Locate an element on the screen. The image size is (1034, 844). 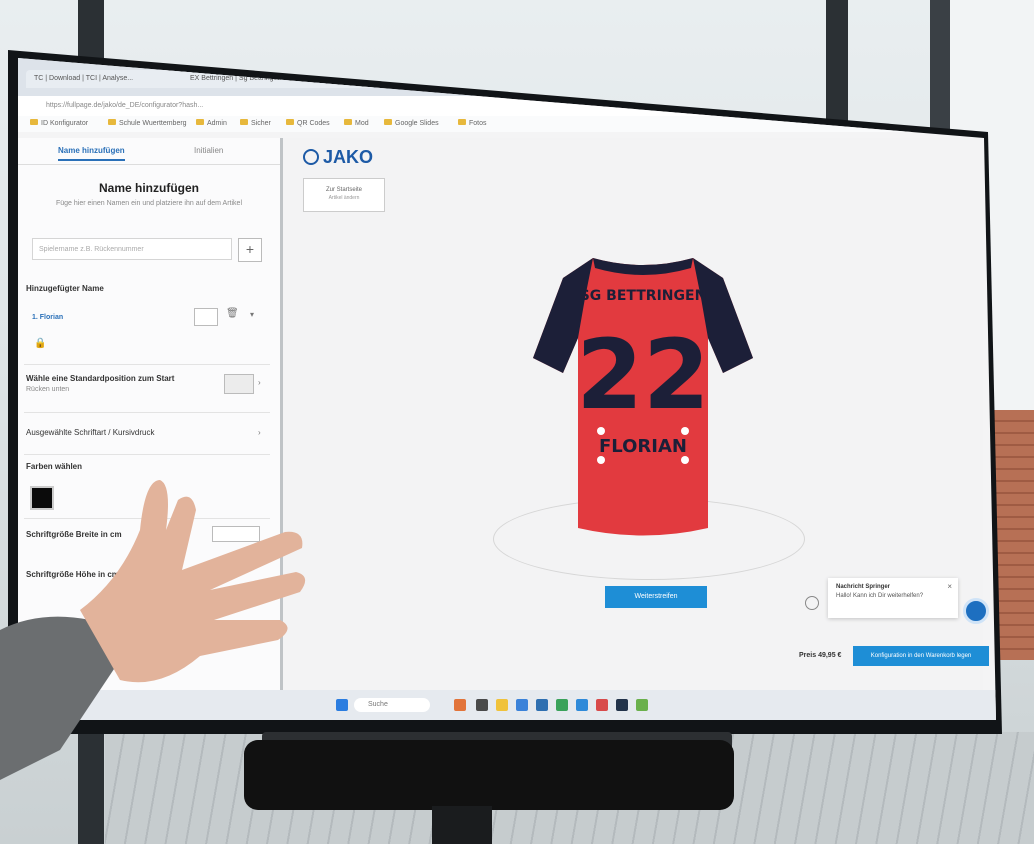
jako-logo-icon is located at coordinates (311, 157).